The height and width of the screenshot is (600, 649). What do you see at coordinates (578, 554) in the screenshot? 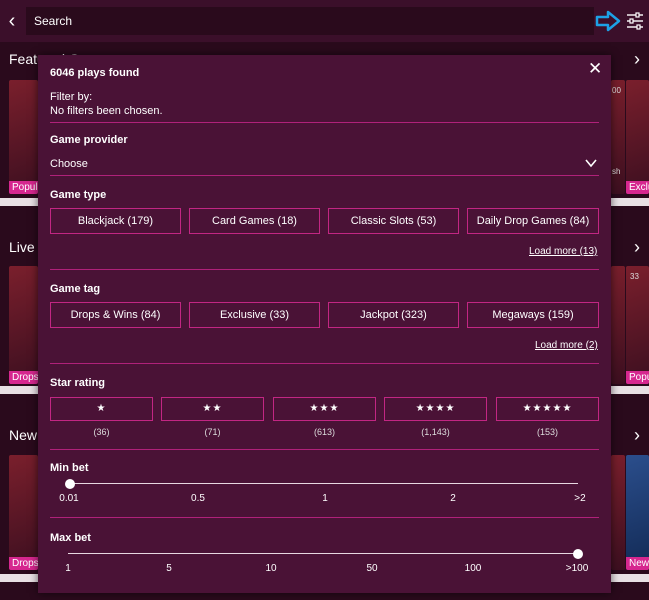
I see `max-bet-thumb` at bounding box center [578, 554].